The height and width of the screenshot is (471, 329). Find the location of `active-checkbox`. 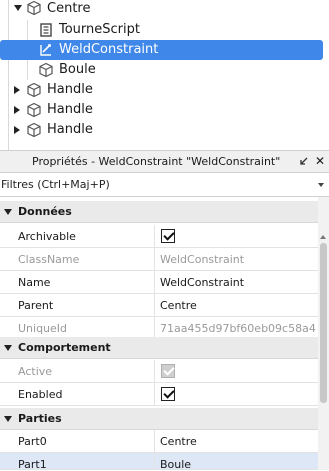

active-checkbox is located at coordinates (168, 371).